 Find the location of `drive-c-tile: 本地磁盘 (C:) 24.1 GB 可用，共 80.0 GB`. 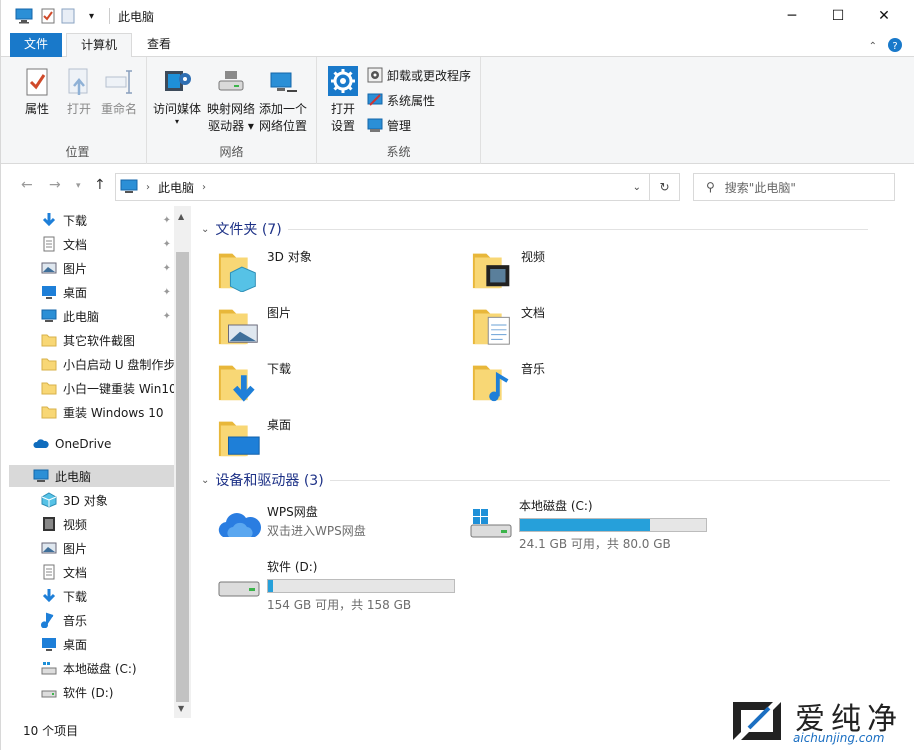

drive-c-tile: 本地磁盘 (C:) 24.1 GB 可用，共 80.0 GB is located at coordinates (587, 524).